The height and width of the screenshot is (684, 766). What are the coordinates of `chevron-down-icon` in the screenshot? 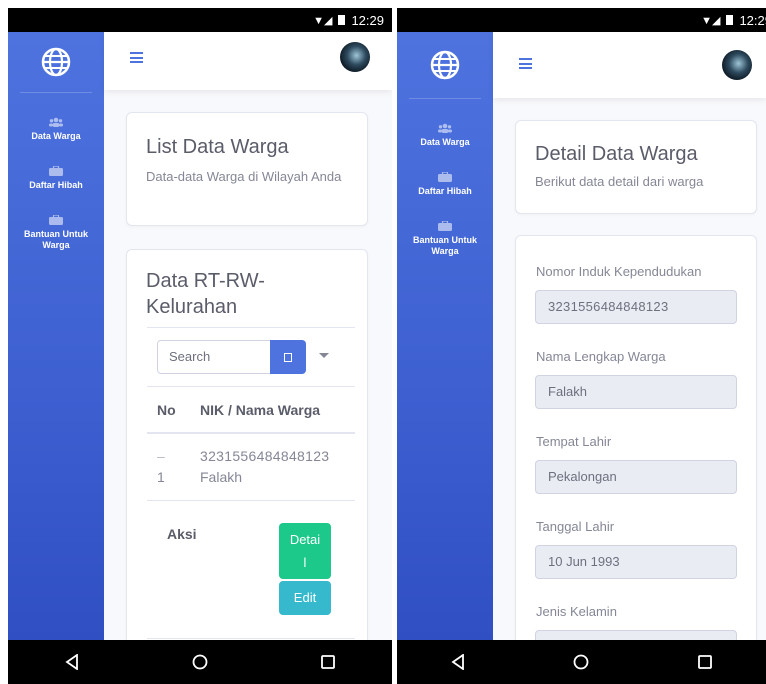 It's located at (324, 355).